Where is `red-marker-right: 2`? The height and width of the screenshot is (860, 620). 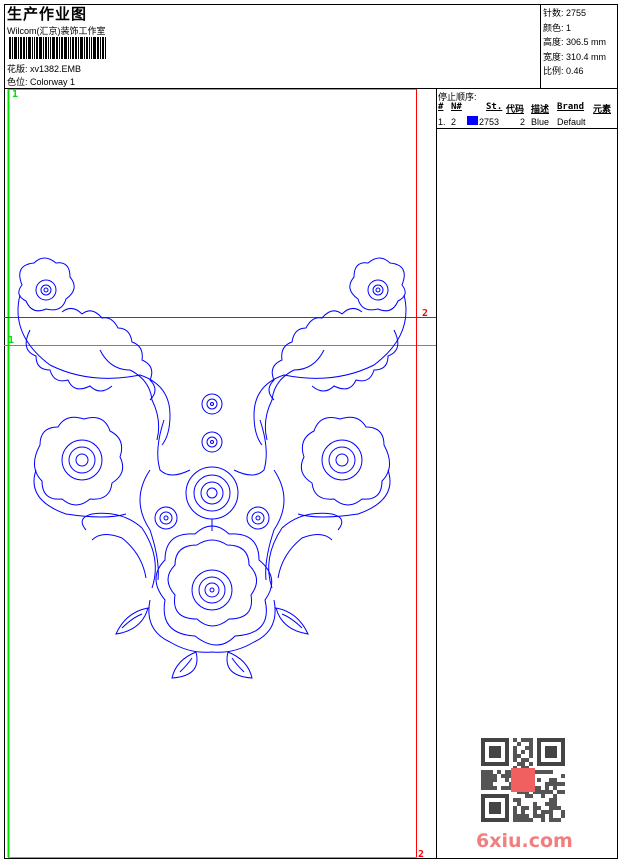
red-marker-right: 2 is located at coordinates (425, 313).